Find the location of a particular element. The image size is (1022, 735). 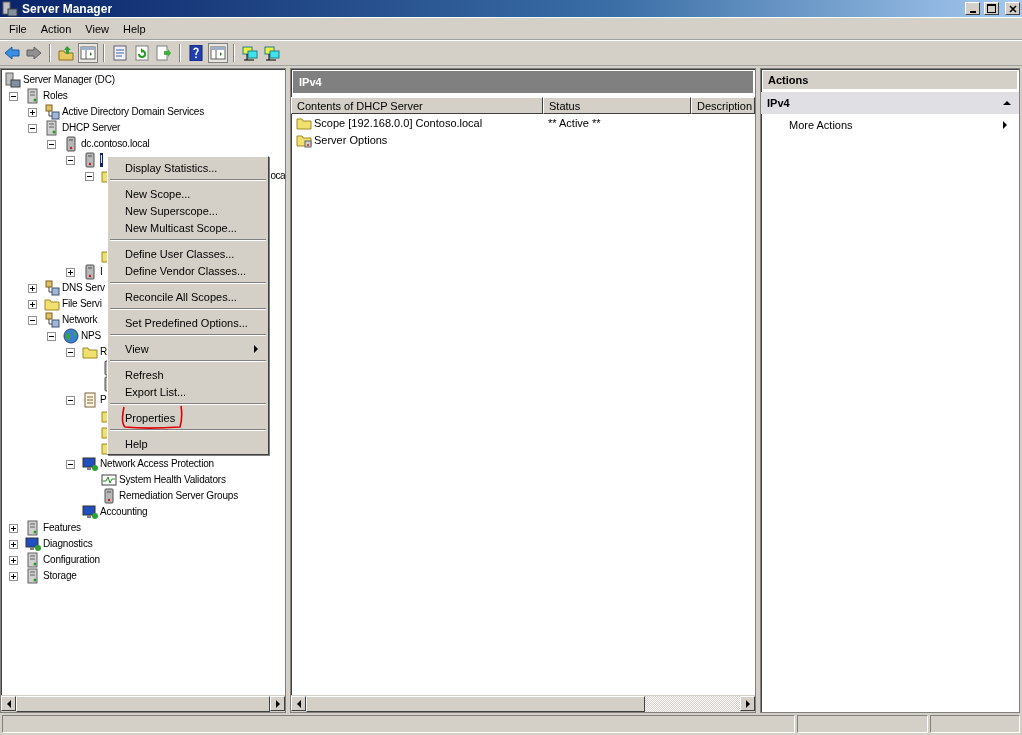

tree-item: DHCP Server is located at coordinates (91, 128).